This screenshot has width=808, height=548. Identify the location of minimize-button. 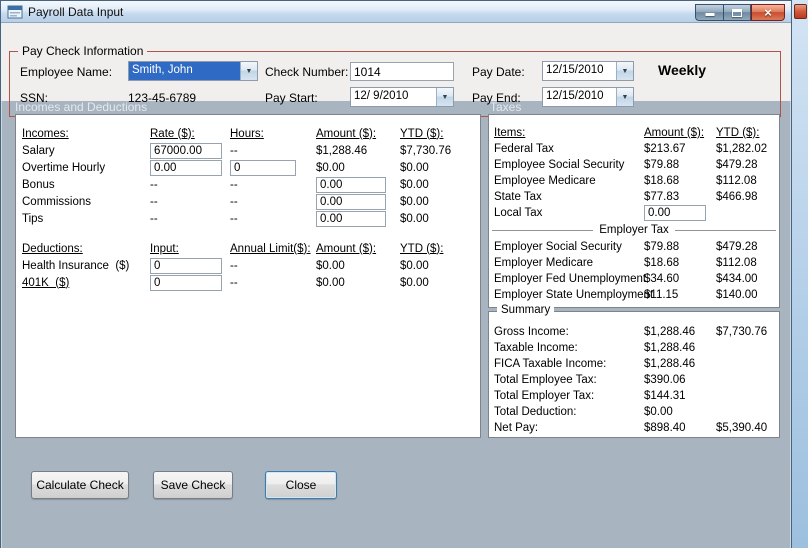
(709, 12).